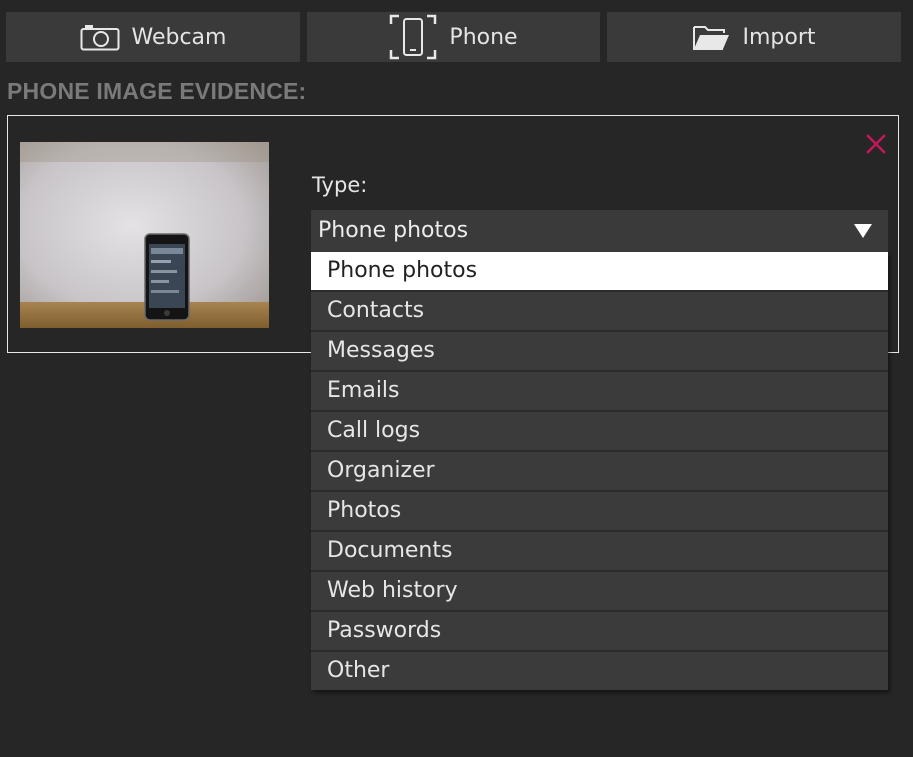 Image resolution: width=913 pixels, height=757 pixels. Describe the element at coordinates (599, 432) in the screenshot. I see `dropdown-option-call-logs: Call logs` at that location.